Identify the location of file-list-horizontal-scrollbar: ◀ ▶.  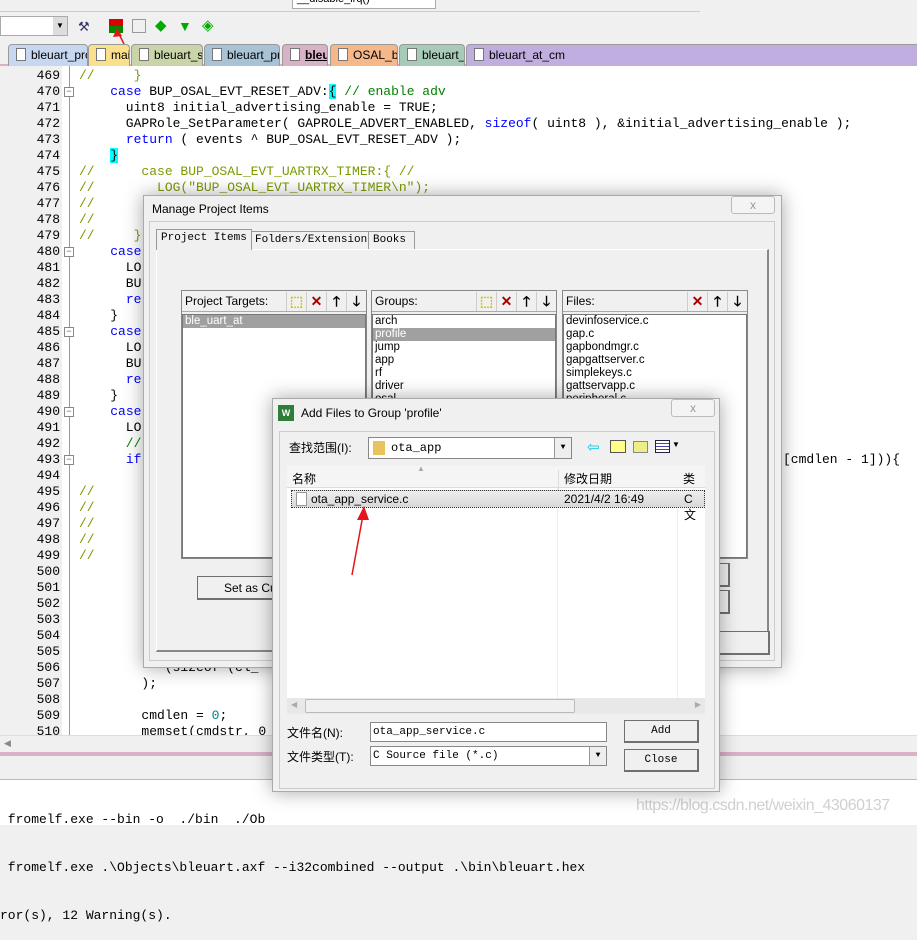
(496, 706).